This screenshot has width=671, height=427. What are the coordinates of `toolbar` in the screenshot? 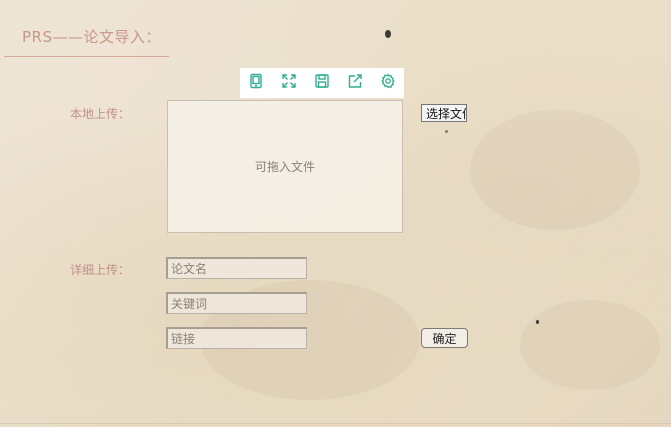 It's located at (322, 83).